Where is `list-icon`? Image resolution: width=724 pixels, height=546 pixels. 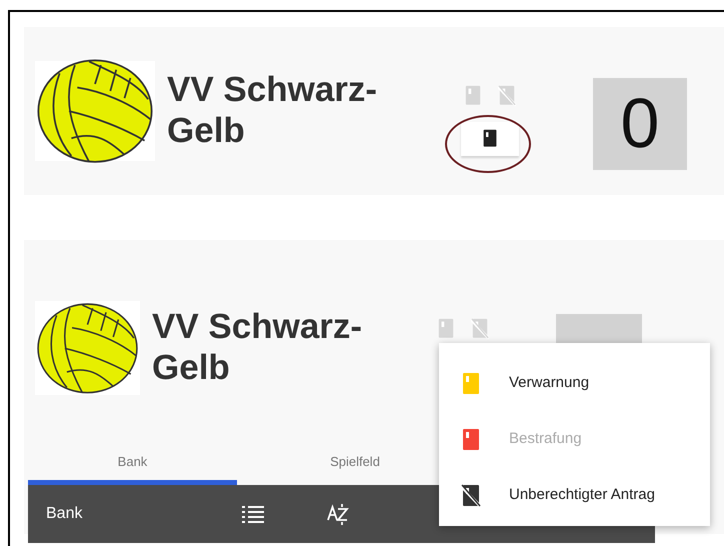
list-icon is located at coordinates (253, 514).